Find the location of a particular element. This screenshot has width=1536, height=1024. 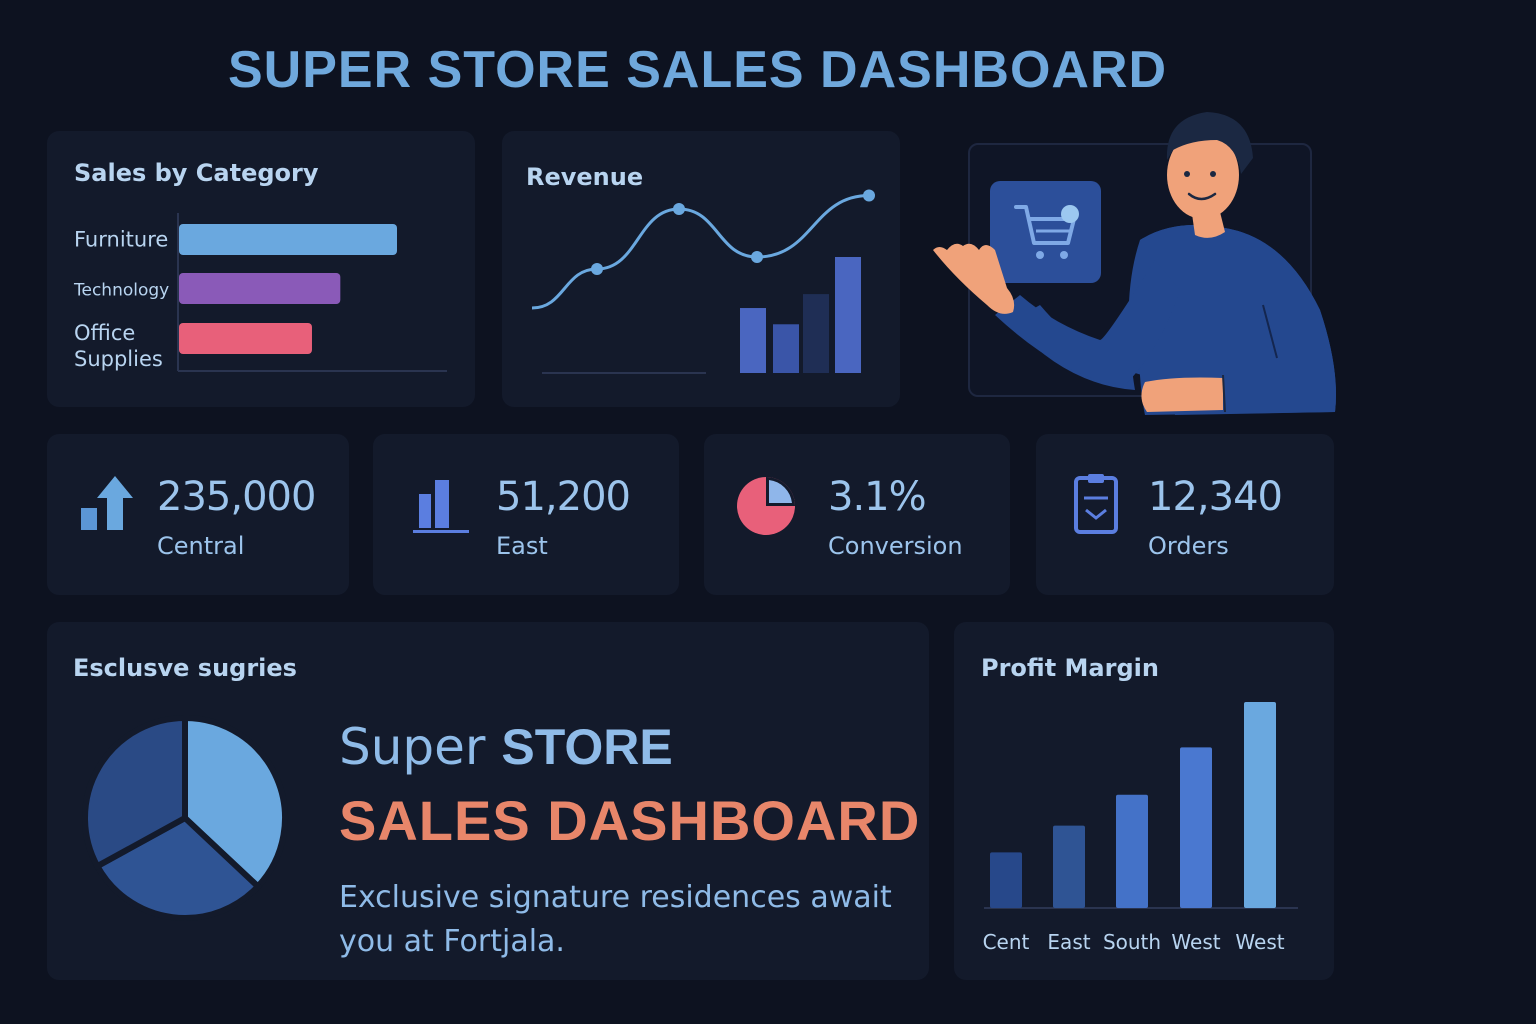

clipboard-icon is located at coordinates (1096, 504).